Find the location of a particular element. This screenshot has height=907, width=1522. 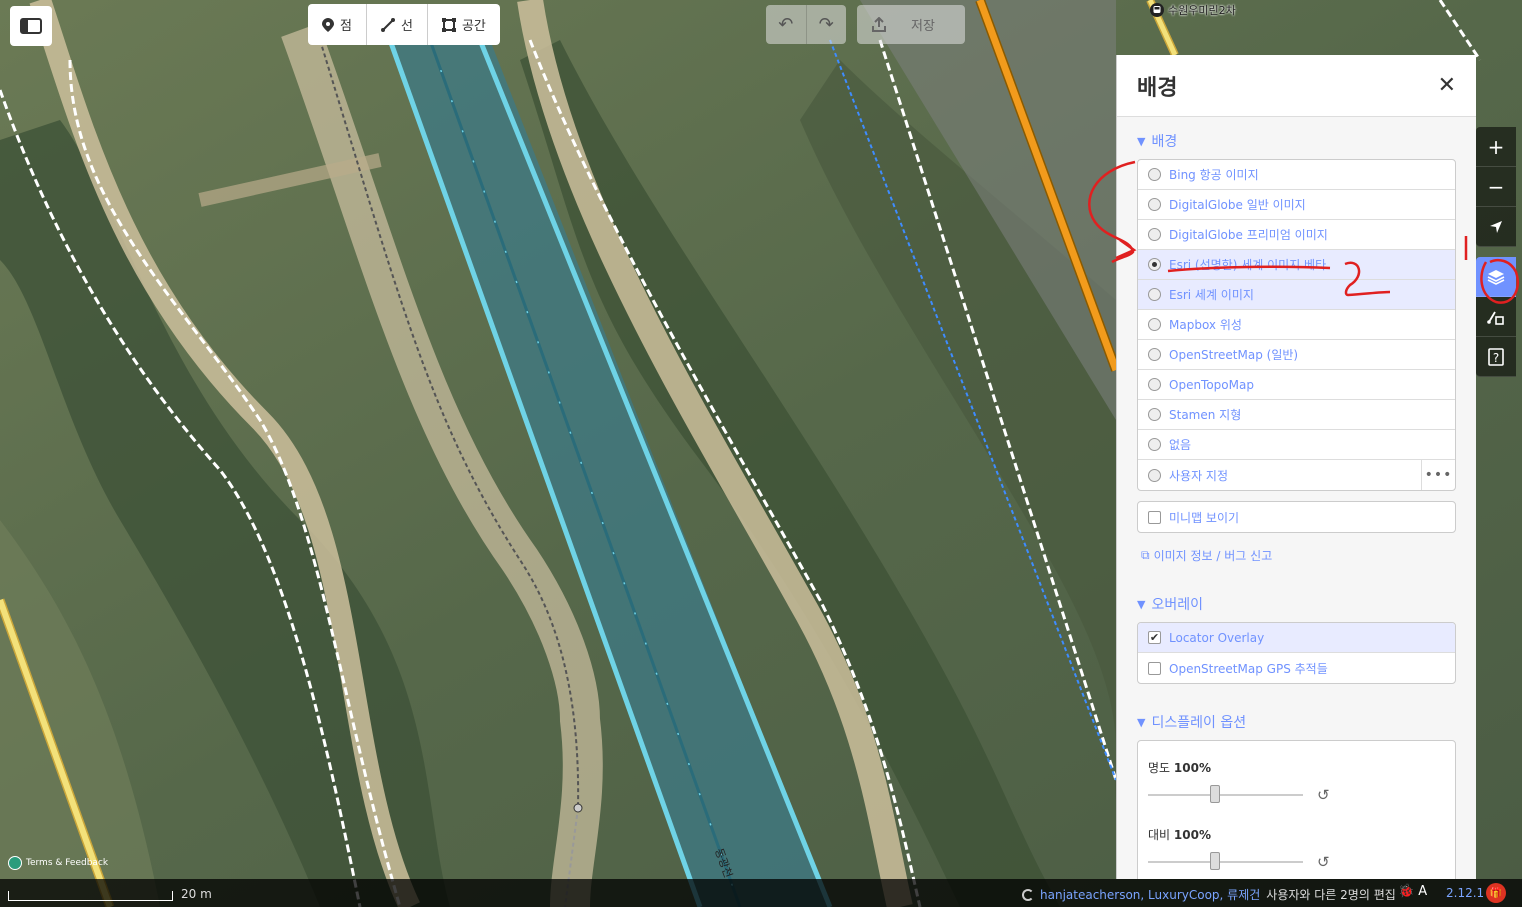

contrast-slider is located at coordinates (1225, 861).